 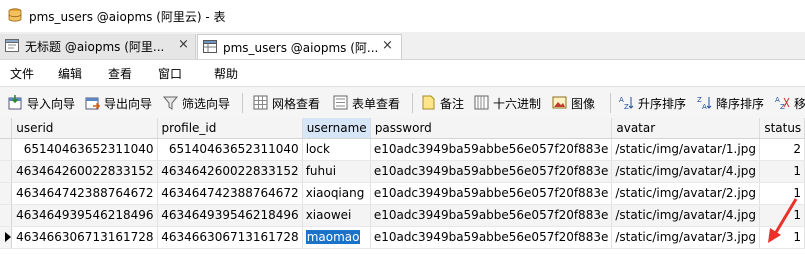 I want to click on cell-userid: 463466306713161728, so click(x=84, y=237).